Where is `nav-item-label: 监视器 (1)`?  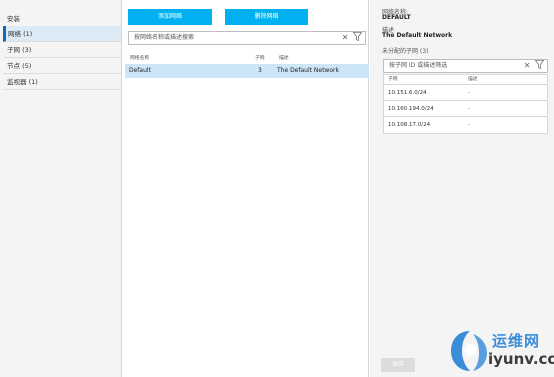
nav-item-label: 监视器 (1) is located at coordinates (22, 82).